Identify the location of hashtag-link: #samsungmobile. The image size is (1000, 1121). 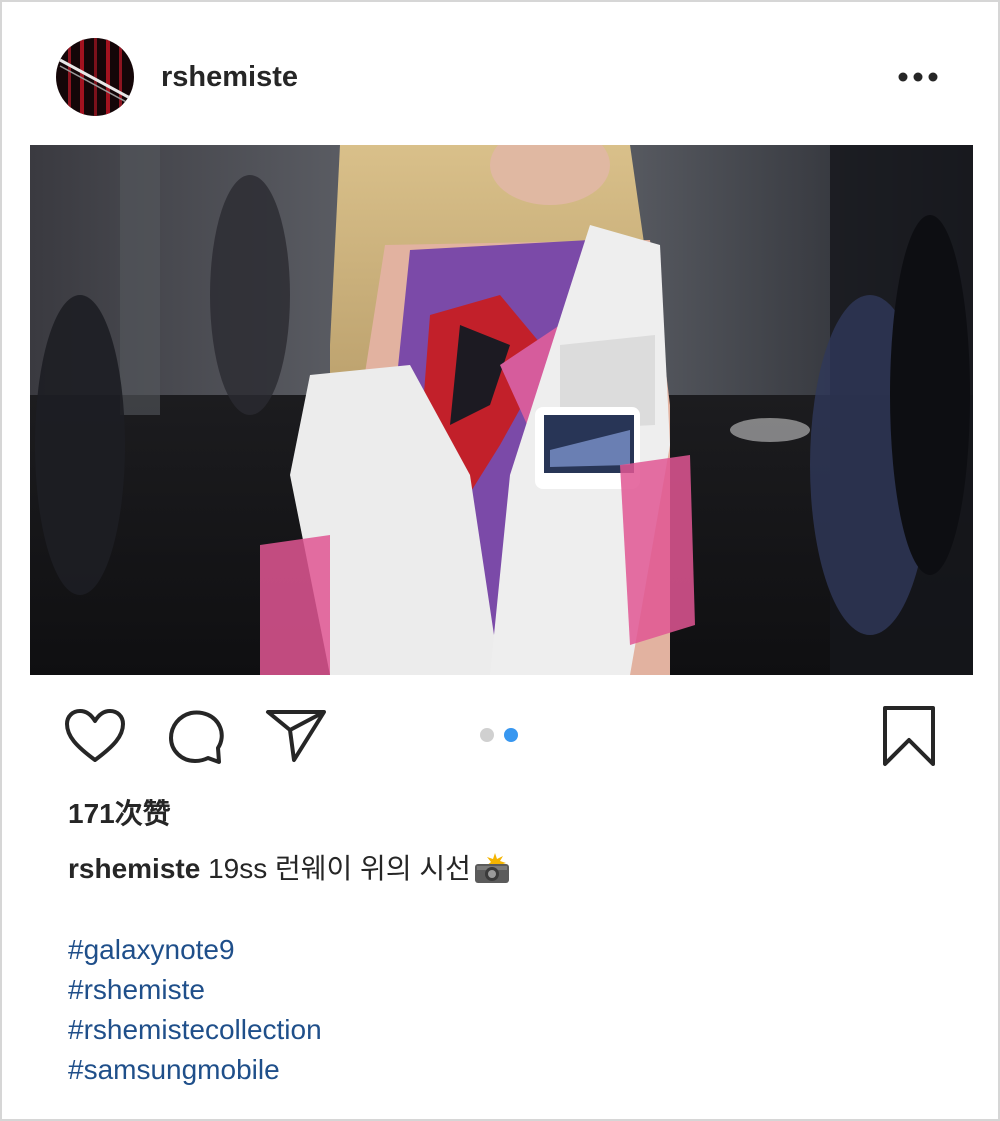
(195, 1070).